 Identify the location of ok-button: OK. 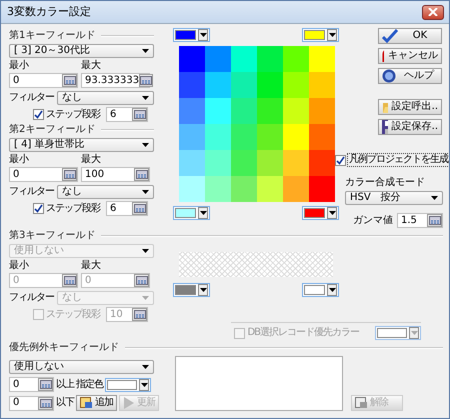
(410, 36).